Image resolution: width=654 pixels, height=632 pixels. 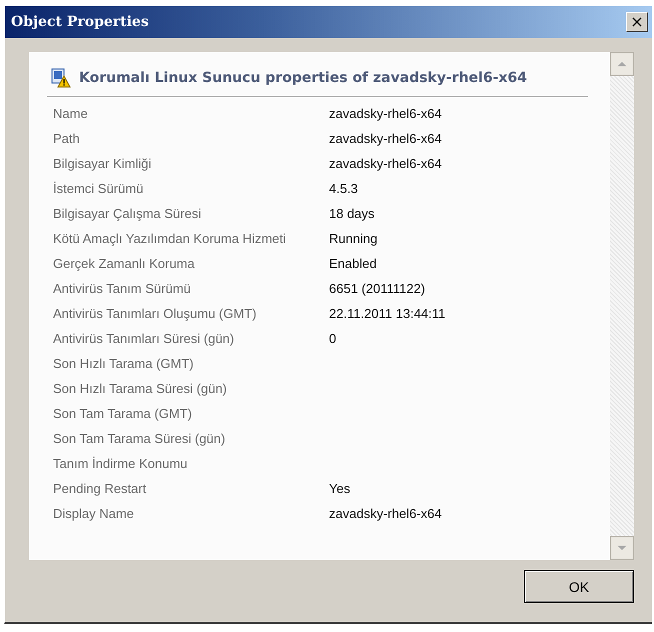 I want to click on property-label: Tanım İndirme Konumu, so click(x=120, y=463).